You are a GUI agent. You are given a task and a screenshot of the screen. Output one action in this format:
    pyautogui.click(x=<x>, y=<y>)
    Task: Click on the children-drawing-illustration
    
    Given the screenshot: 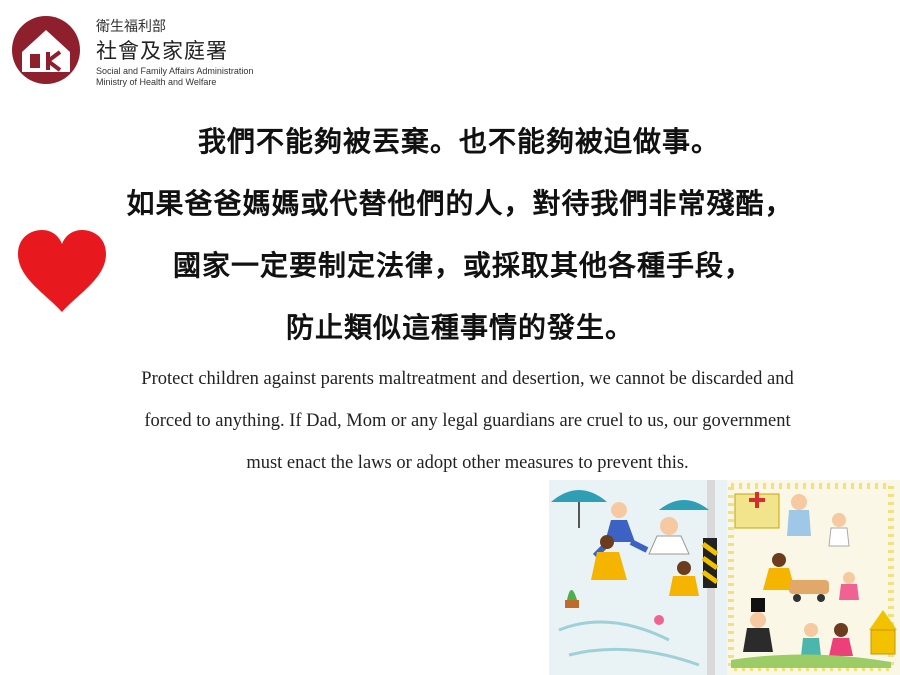 What is the action you would take?
    pyautogui.click(x=724, y=577)
    